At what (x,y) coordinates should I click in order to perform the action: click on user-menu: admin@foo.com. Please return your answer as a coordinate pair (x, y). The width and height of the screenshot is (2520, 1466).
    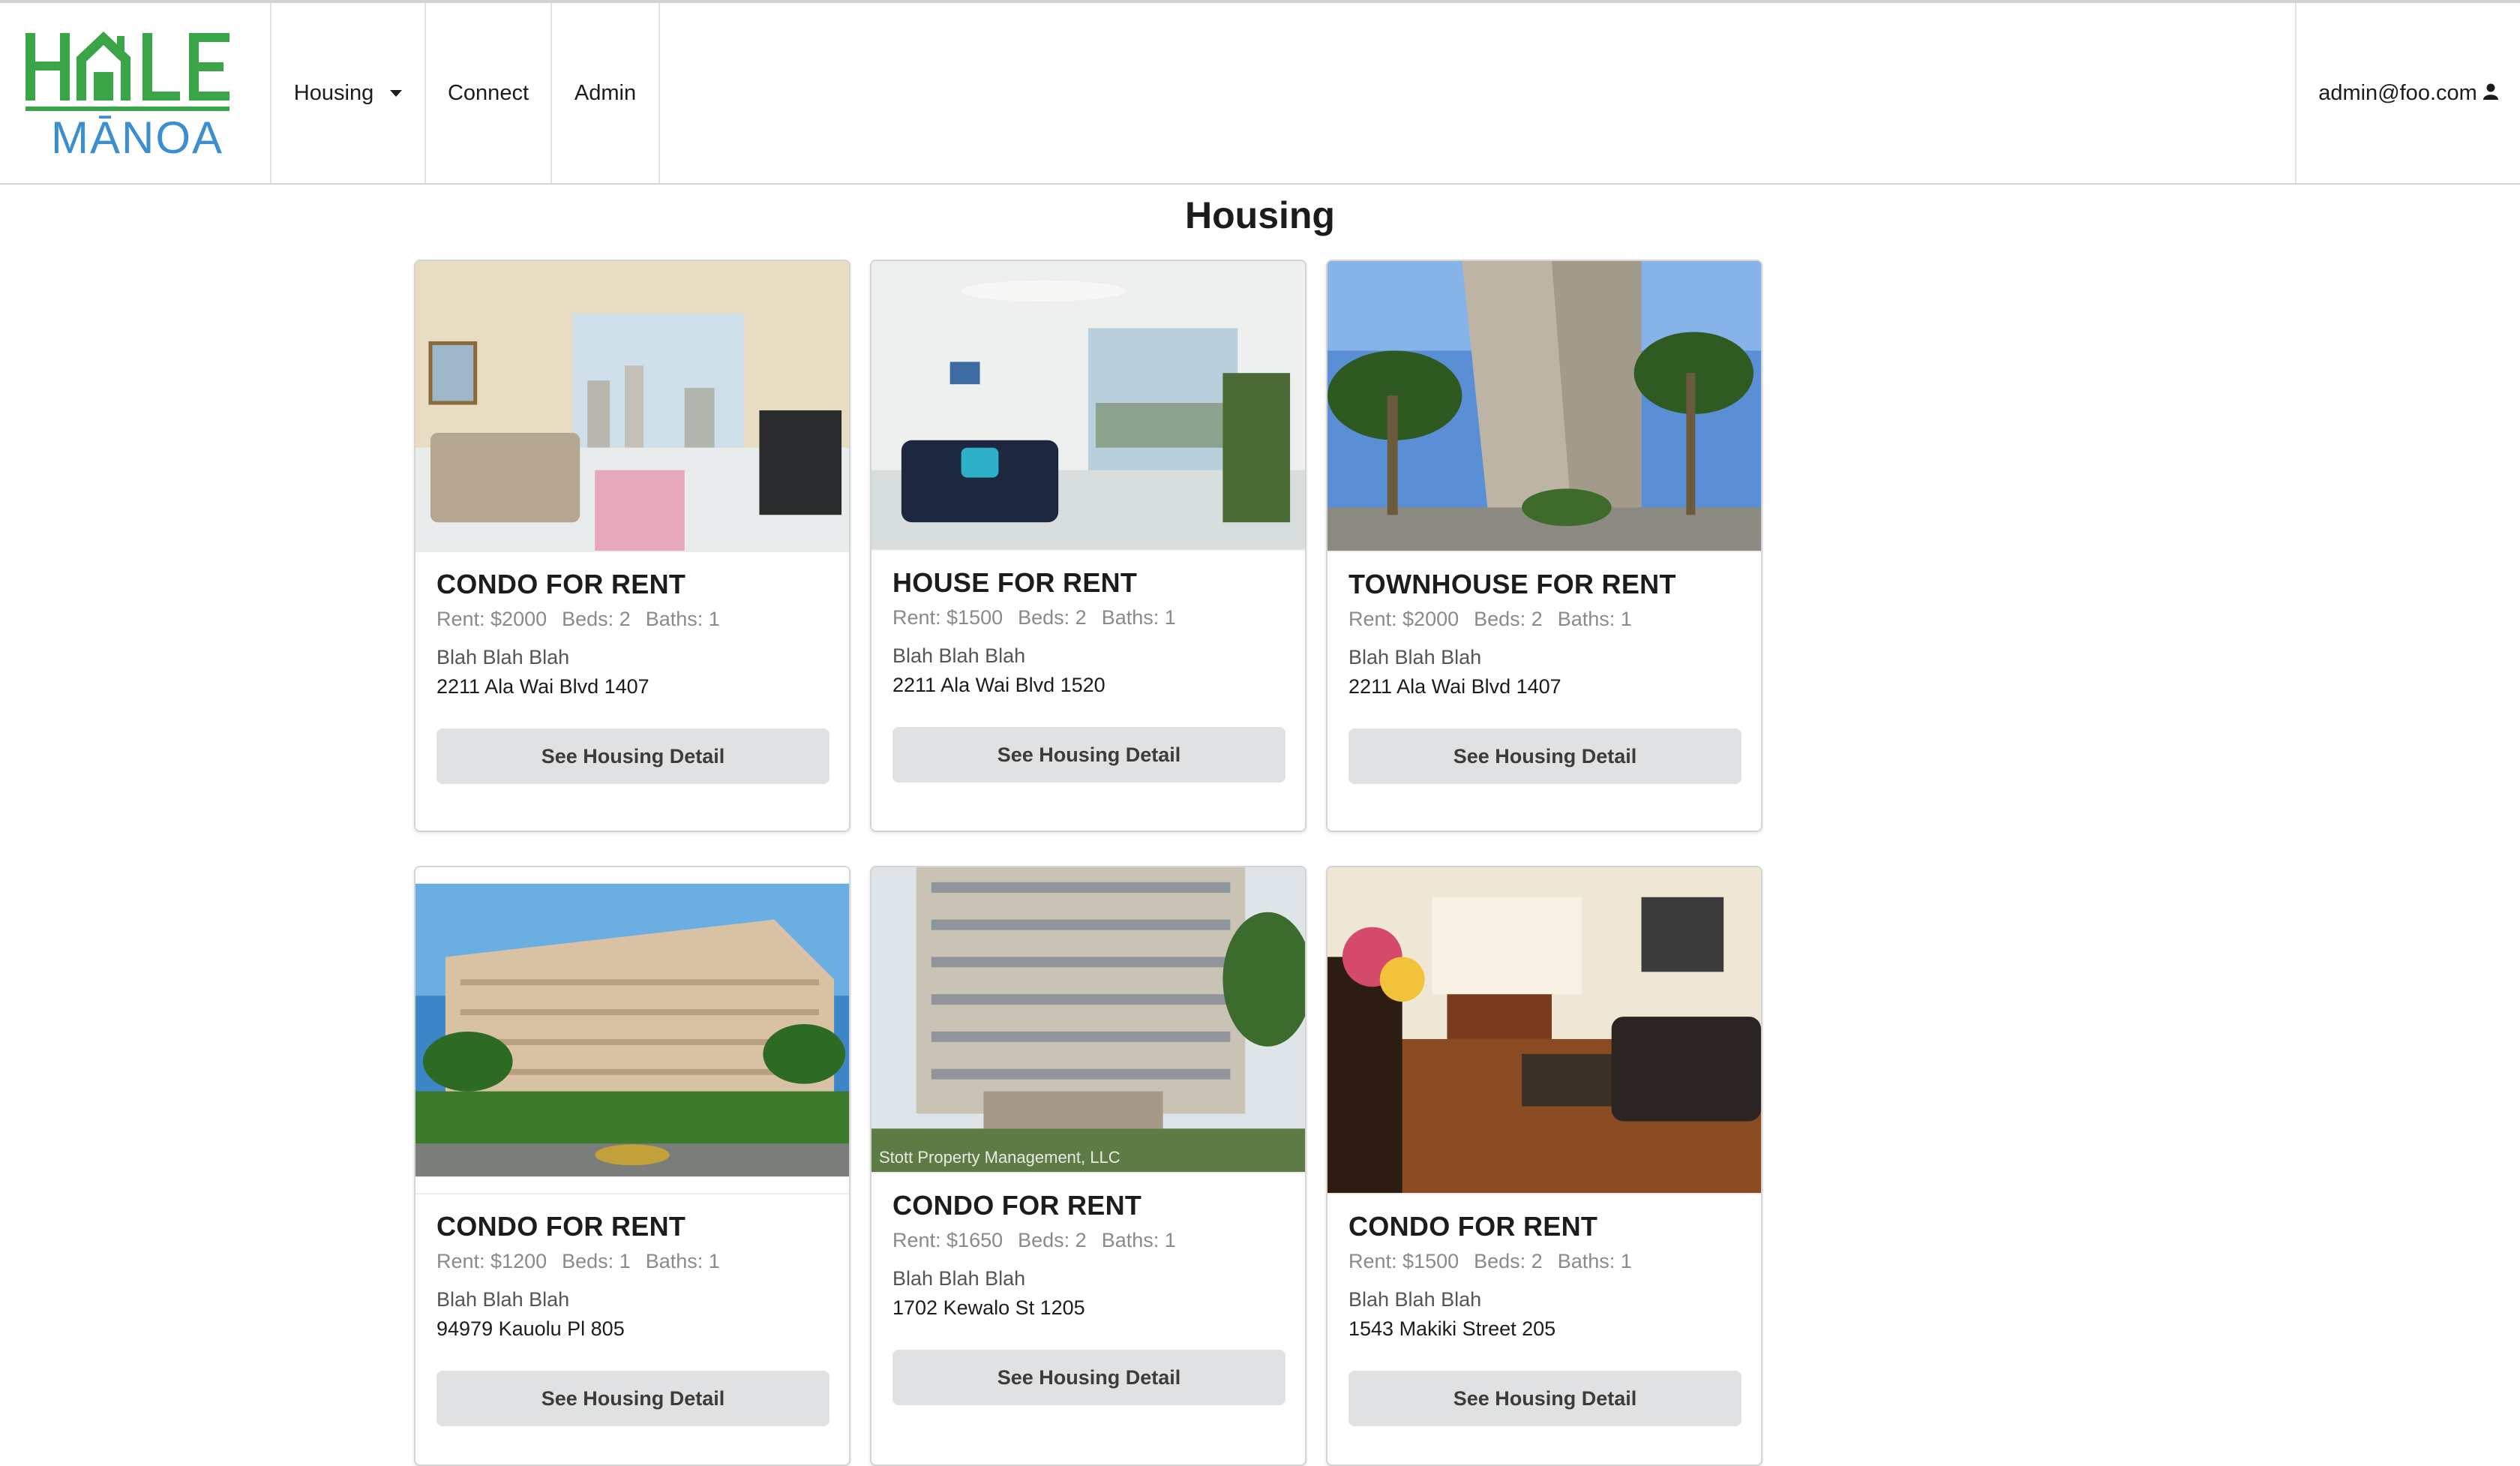
    Looking at the image, I should click on (2407, 93).